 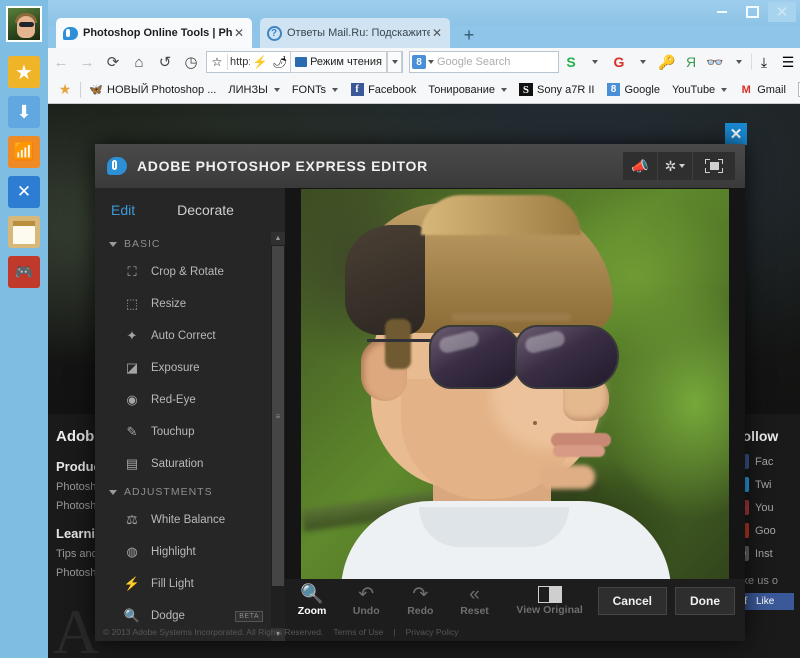 I want to click on group-header-basic: BASIC, so click(x=183, y=244).